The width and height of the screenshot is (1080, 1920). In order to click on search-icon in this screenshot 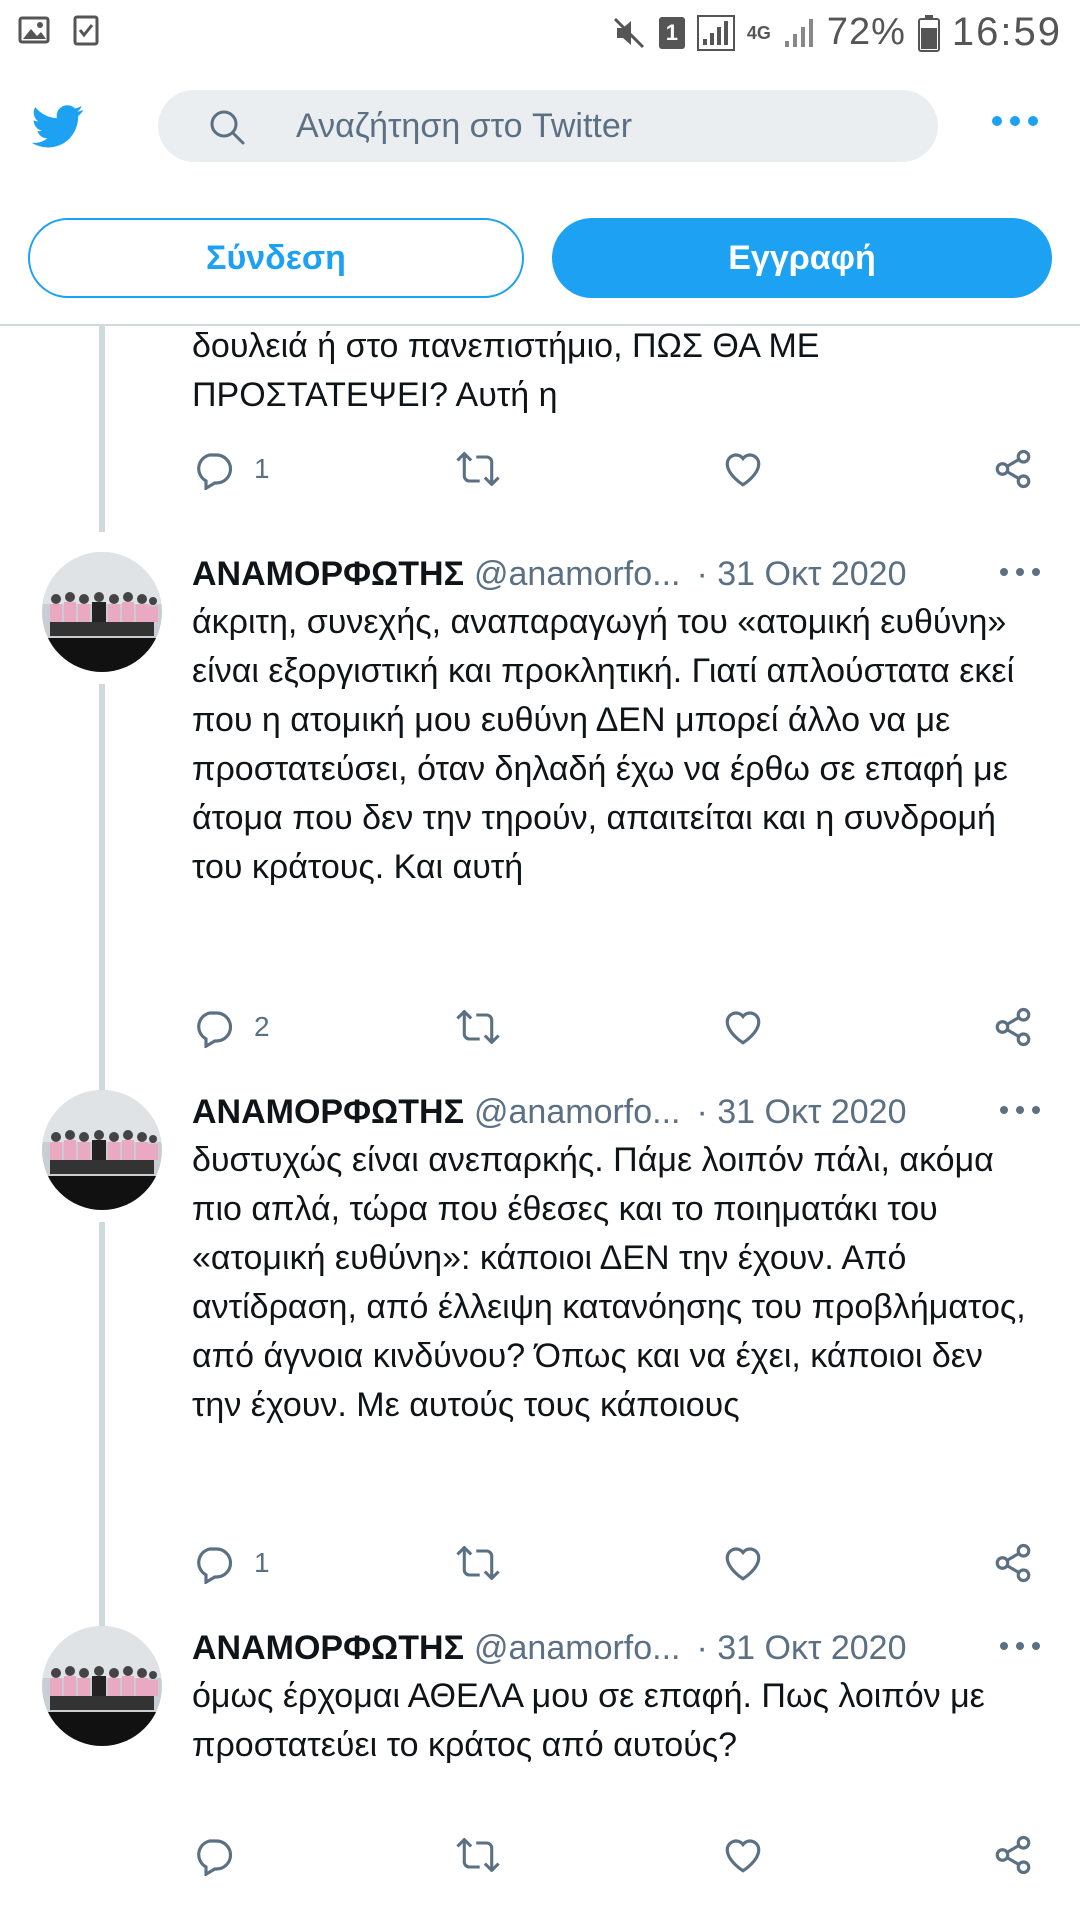, I will do `click(227, 127)`.